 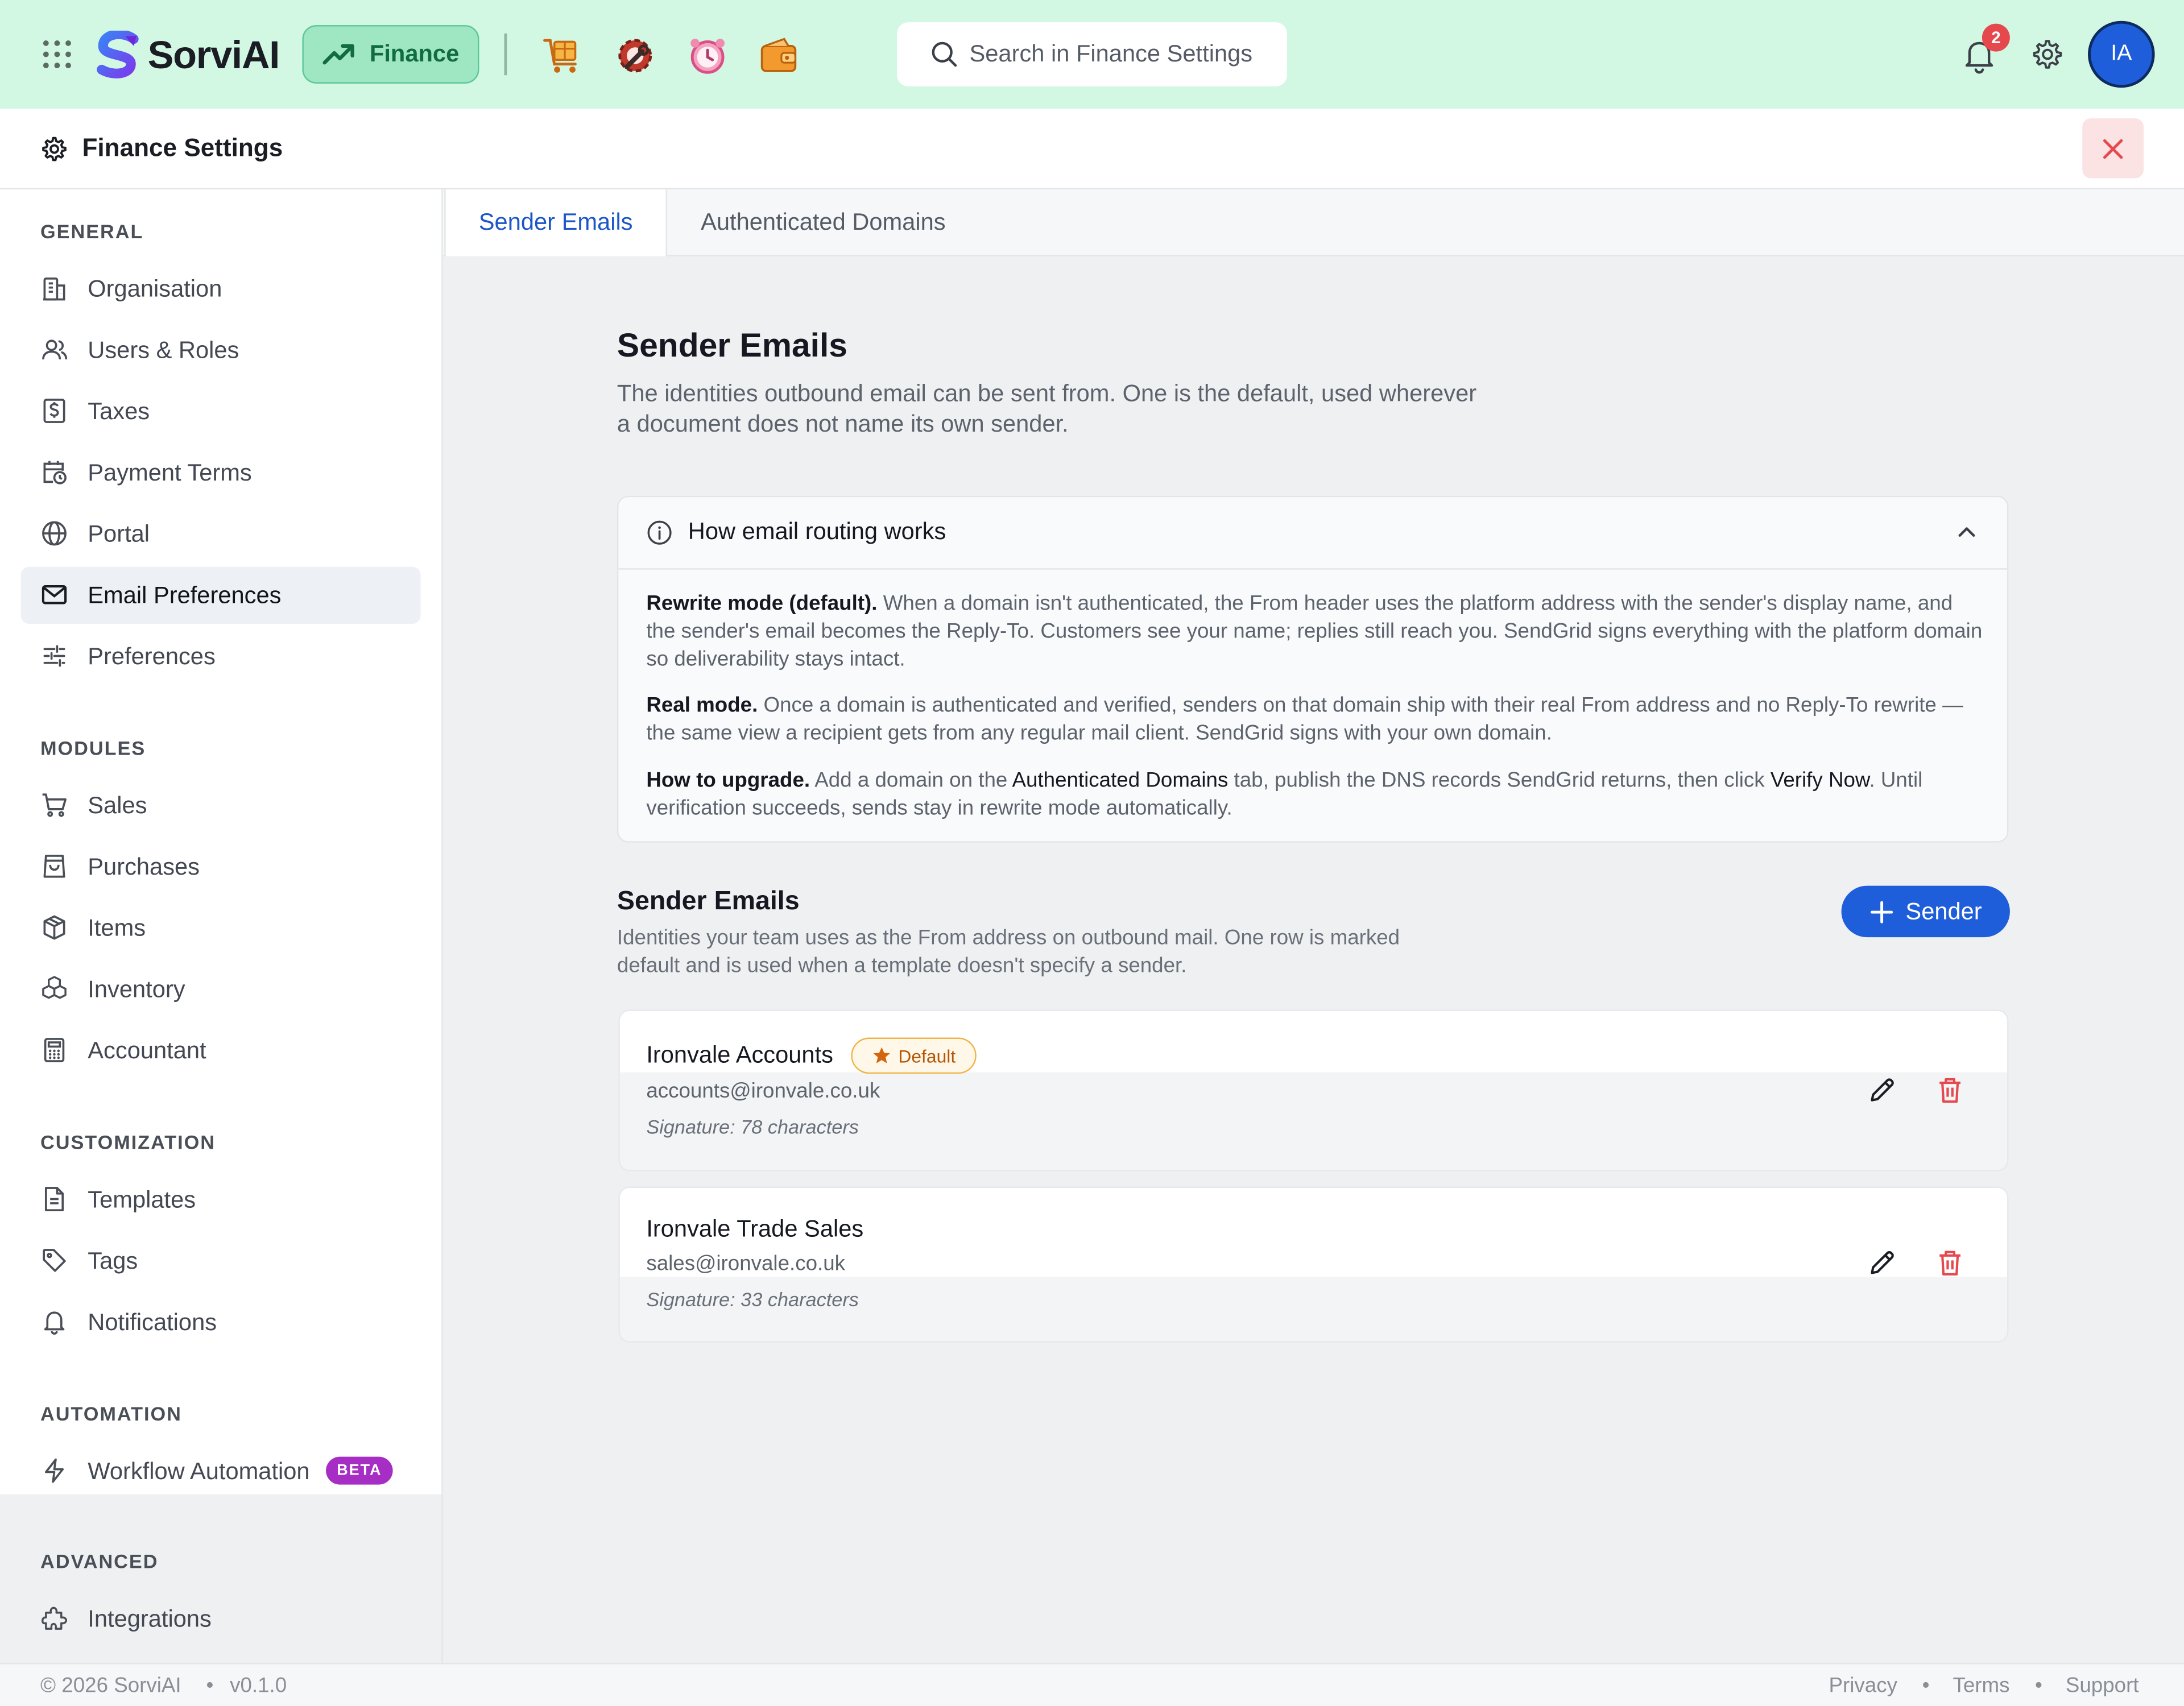 What do you see at coordinates (763, 1091) in the screenshot?
I see `sender-email: accounts@ironvale.co.uk` at bounding box center [763, 1091].